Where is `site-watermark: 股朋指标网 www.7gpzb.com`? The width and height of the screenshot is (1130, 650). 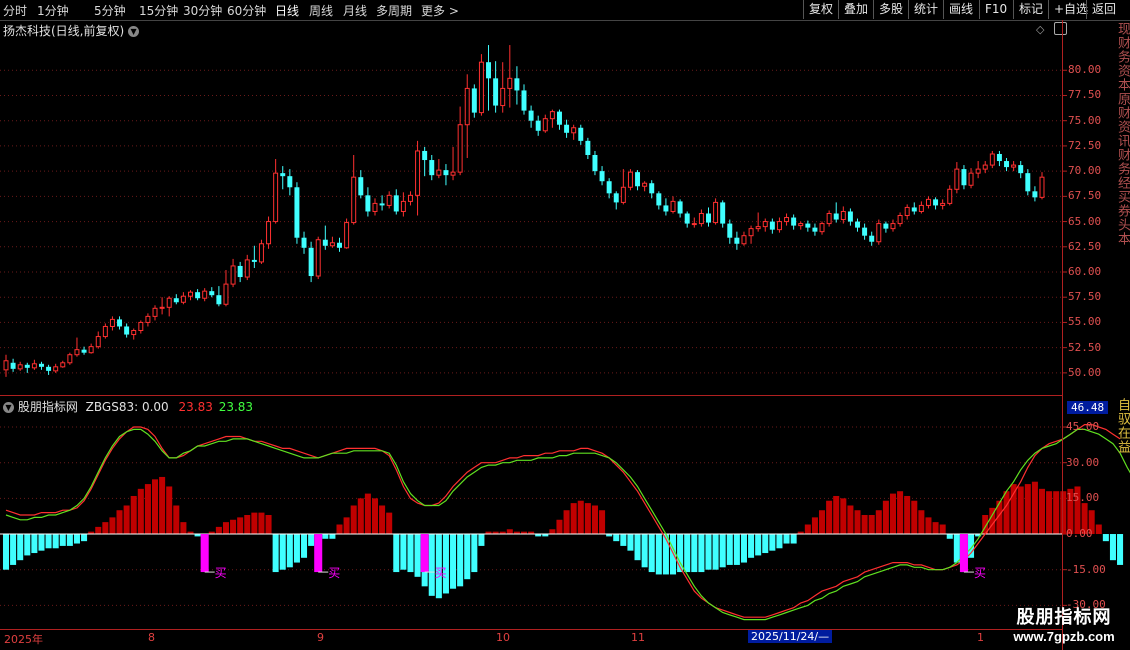
site-watermark: 股朋指标网 www.7gpzb.com is located at coordinates (1064, 623).